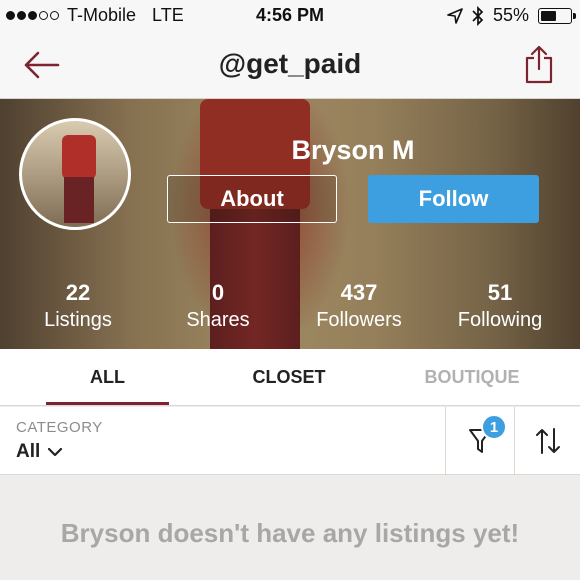 The image size is (580, 580). I want to click on share-icon, so click(539, 64).